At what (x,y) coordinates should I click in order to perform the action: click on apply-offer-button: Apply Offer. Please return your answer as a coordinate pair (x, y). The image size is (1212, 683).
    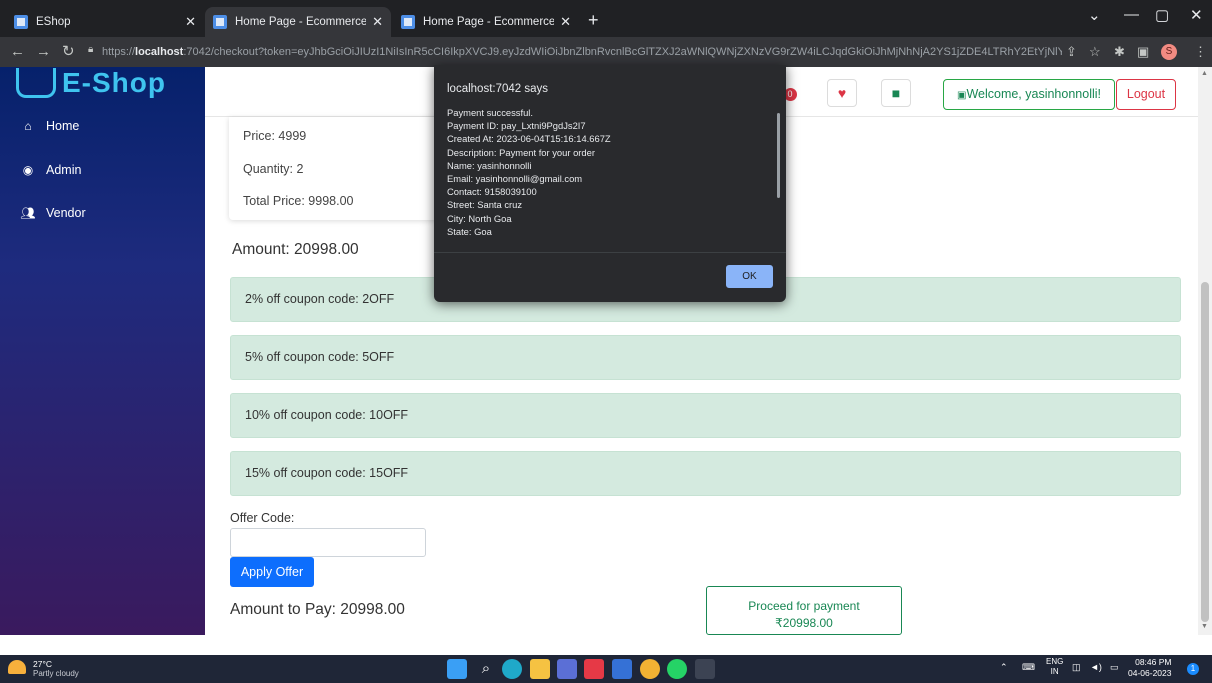
    Looking at the image, I should click on (272, 572).